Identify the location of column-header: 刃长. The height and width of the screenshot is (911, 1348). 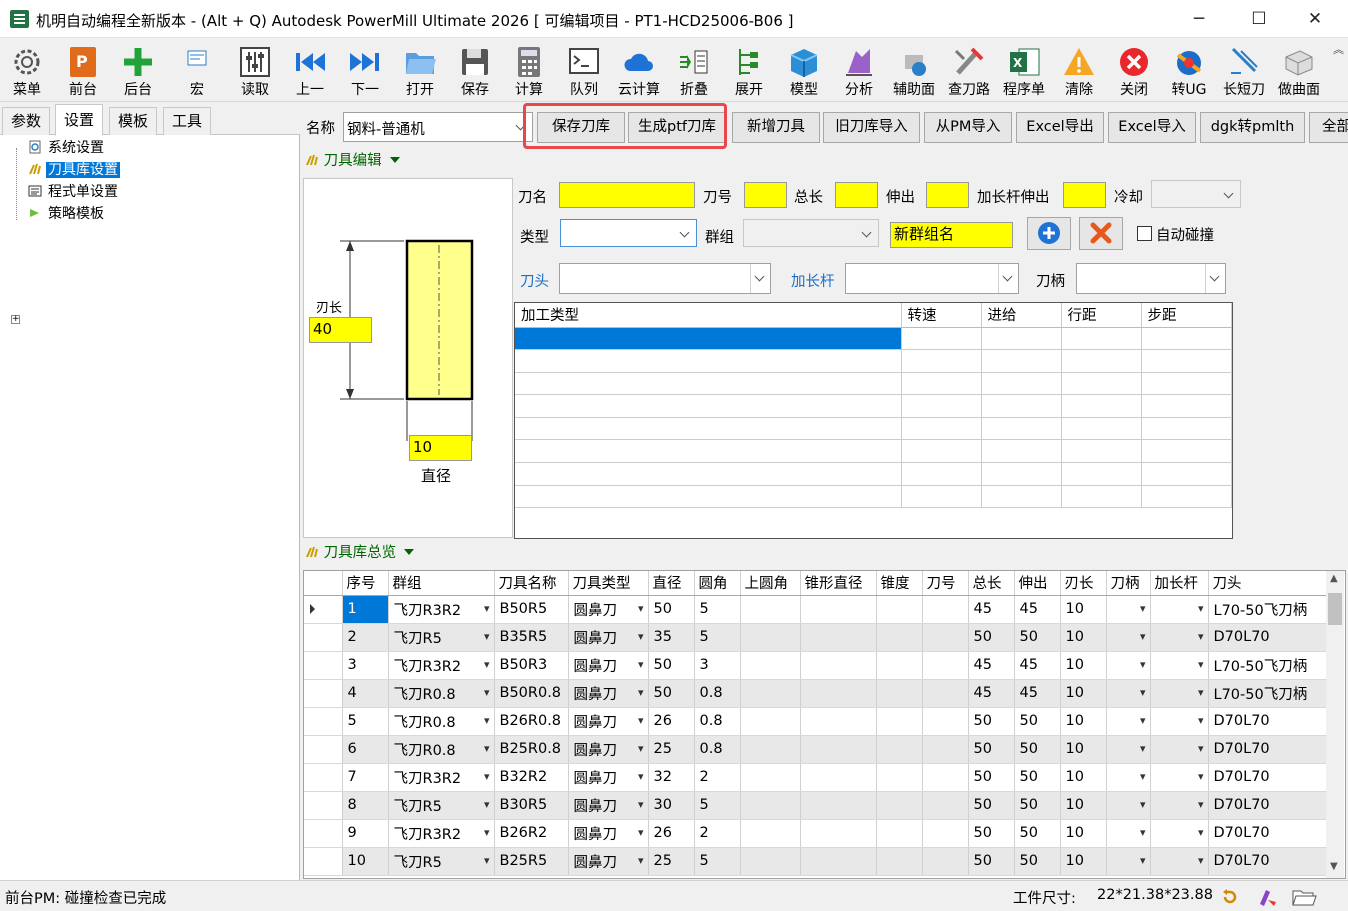
(1083, 583).